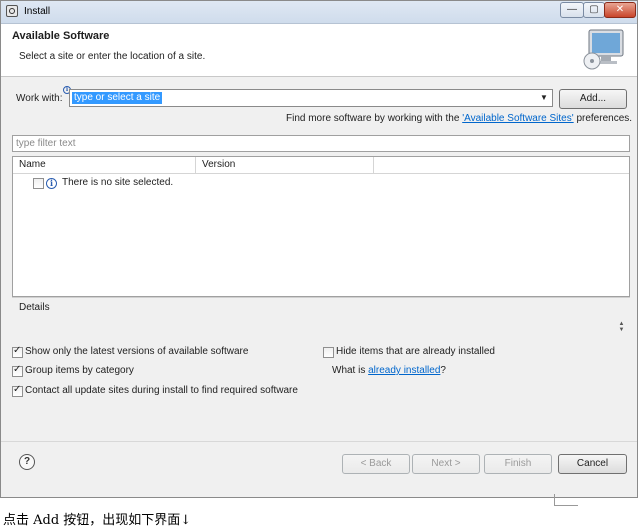  I want to click on find-more-suffix: preferences., so click(603, 118).